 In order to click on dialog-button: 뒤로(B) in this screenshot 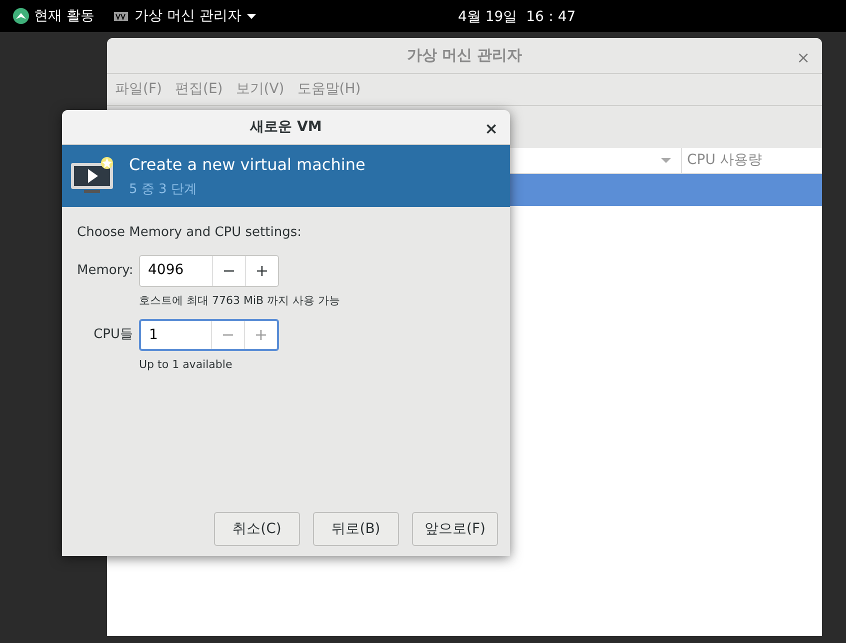, I will do `click(356, 529)`.